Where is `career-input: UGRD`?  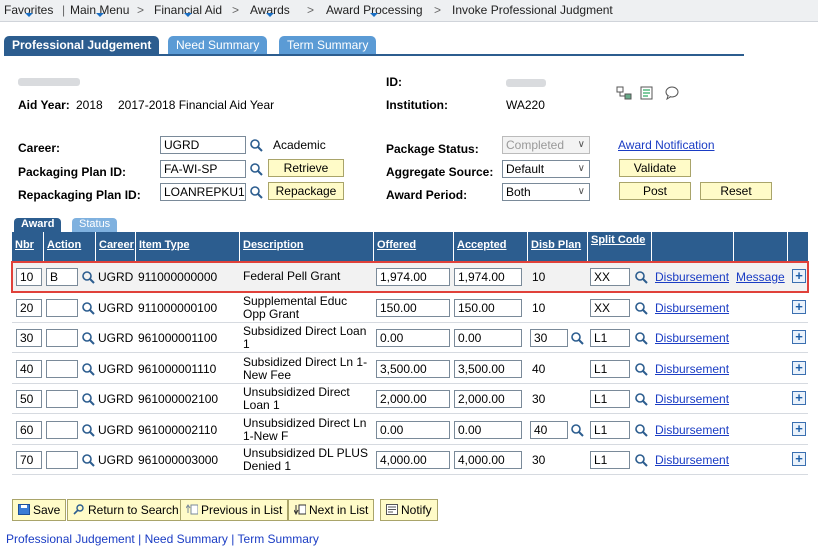 career-input: UGRD is located at coordinates (203, 145).